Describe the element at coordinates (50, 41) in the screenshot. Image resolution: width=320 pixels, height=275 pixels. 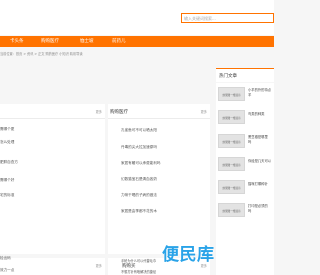
I see `nav-item-2: 购购医疗` at that location.